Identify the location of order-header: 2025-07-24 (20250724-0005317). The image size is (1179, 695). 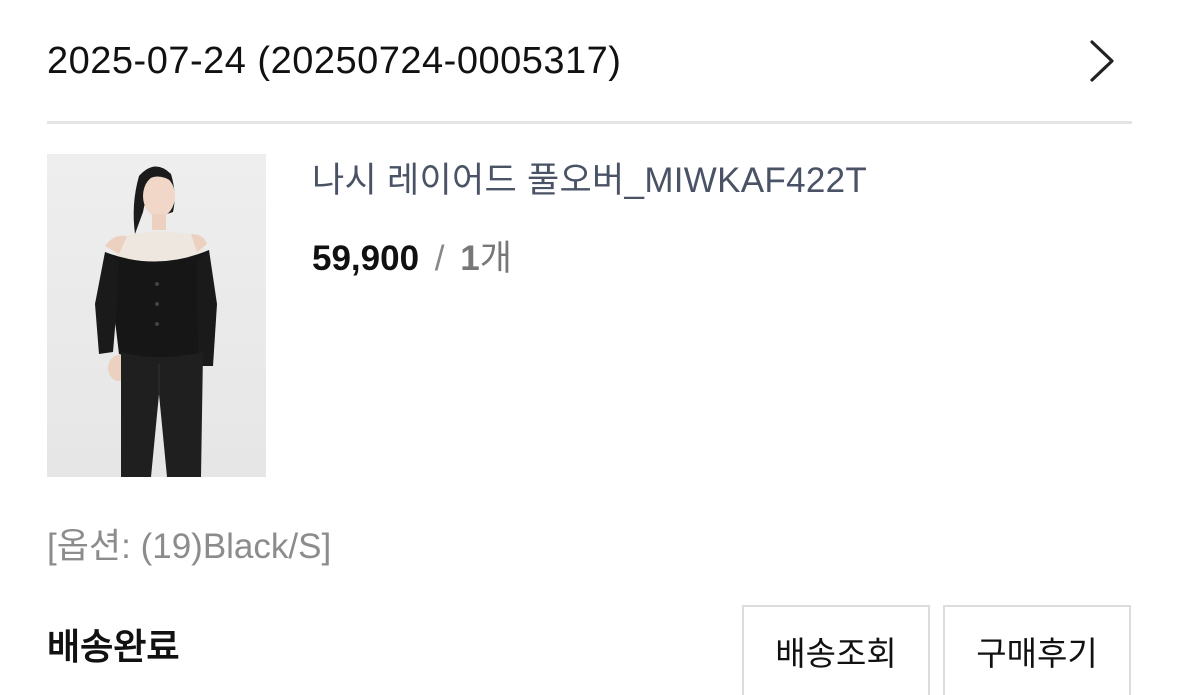
(589, 61).